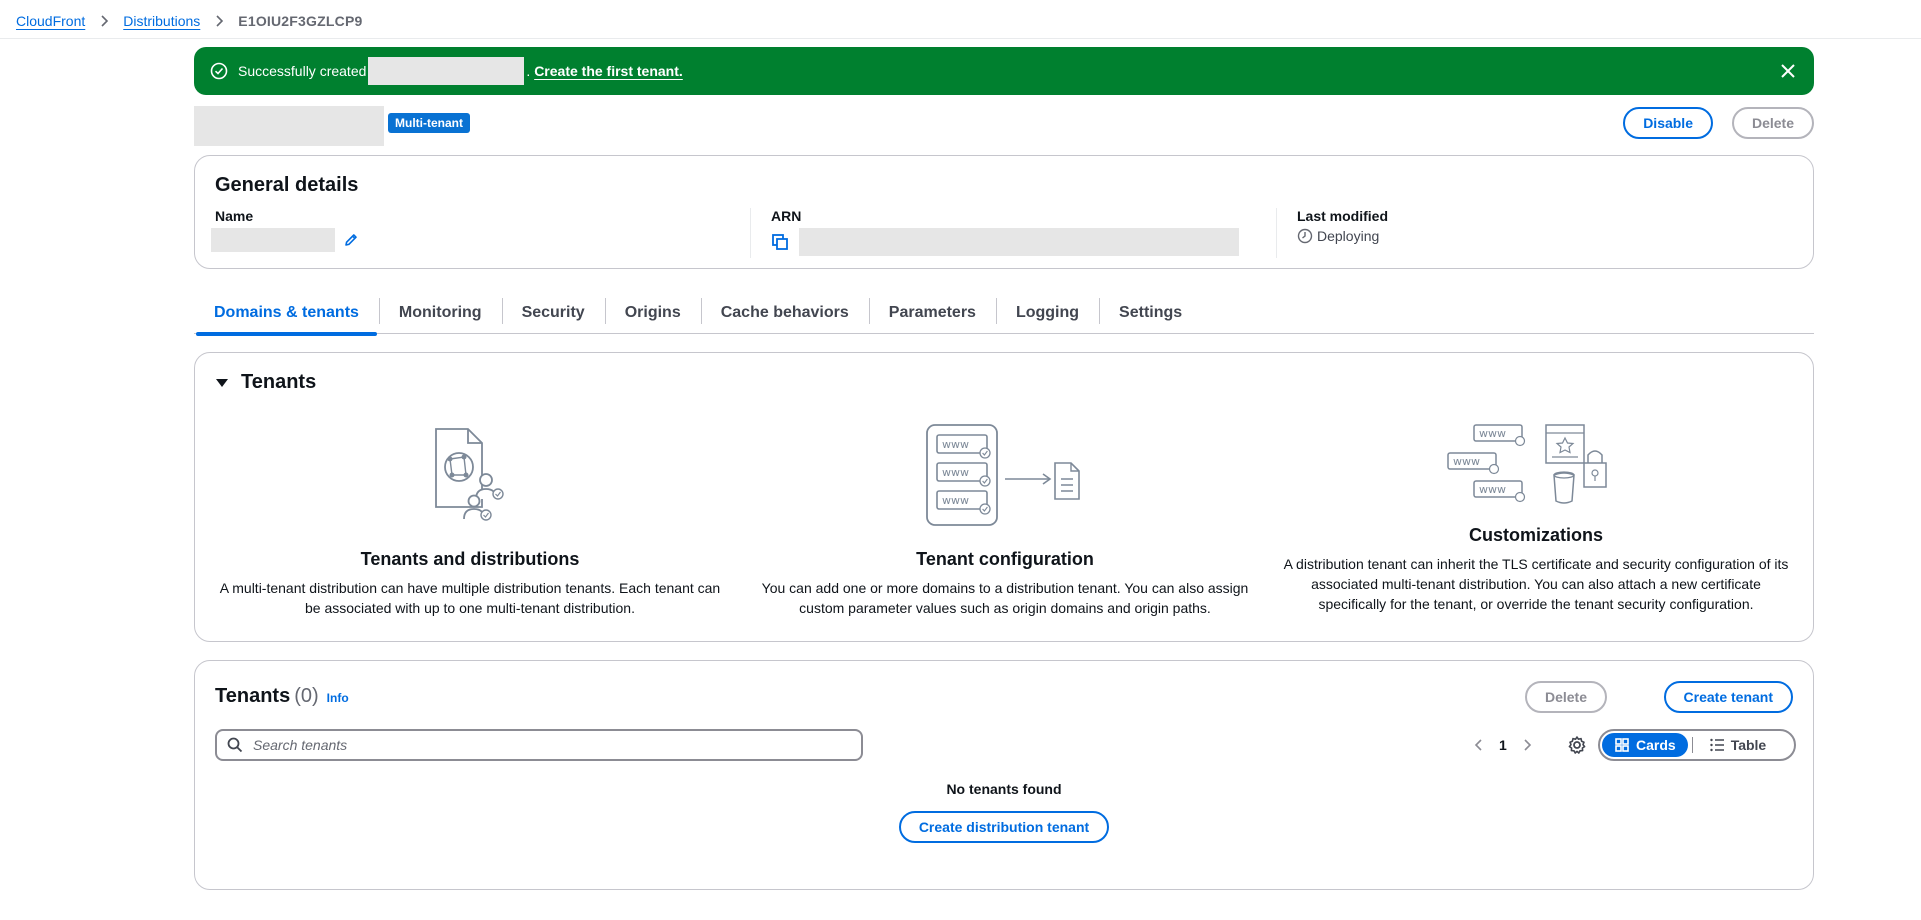 This screenshot has height=920, width=1921. I want to click on feature-title: Customizations, so click(1535, 535).